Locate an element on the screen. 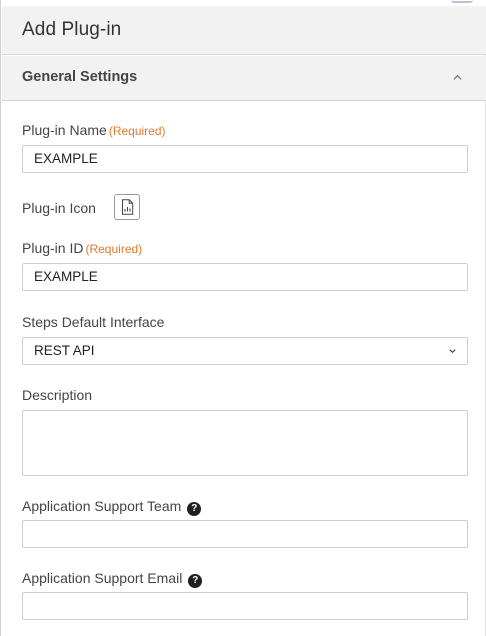 The width and height of the screenshot is (486, 636). chevron-up-icon is located at coordinates (457, 77).